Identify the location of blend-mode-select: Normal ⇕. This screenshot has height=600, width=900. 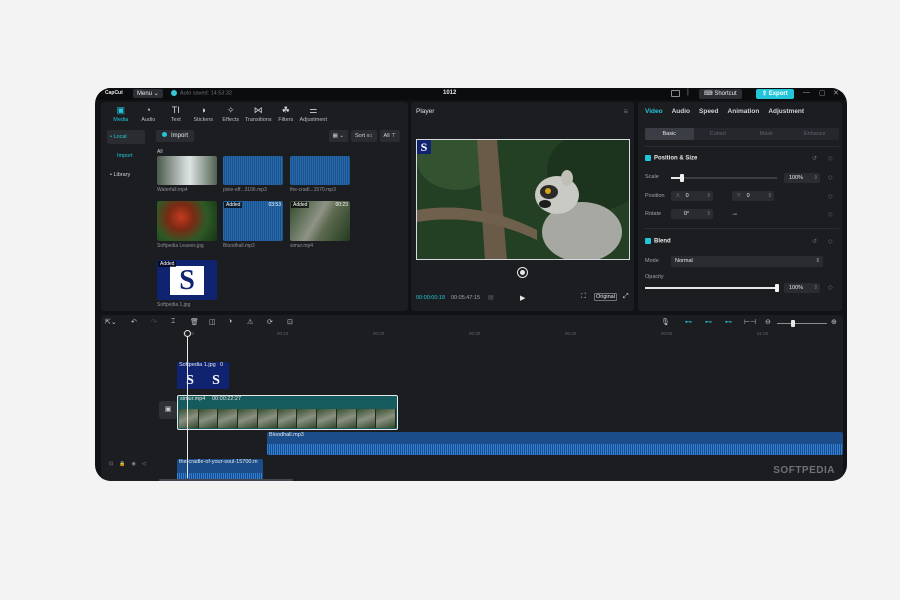
(747, 261).